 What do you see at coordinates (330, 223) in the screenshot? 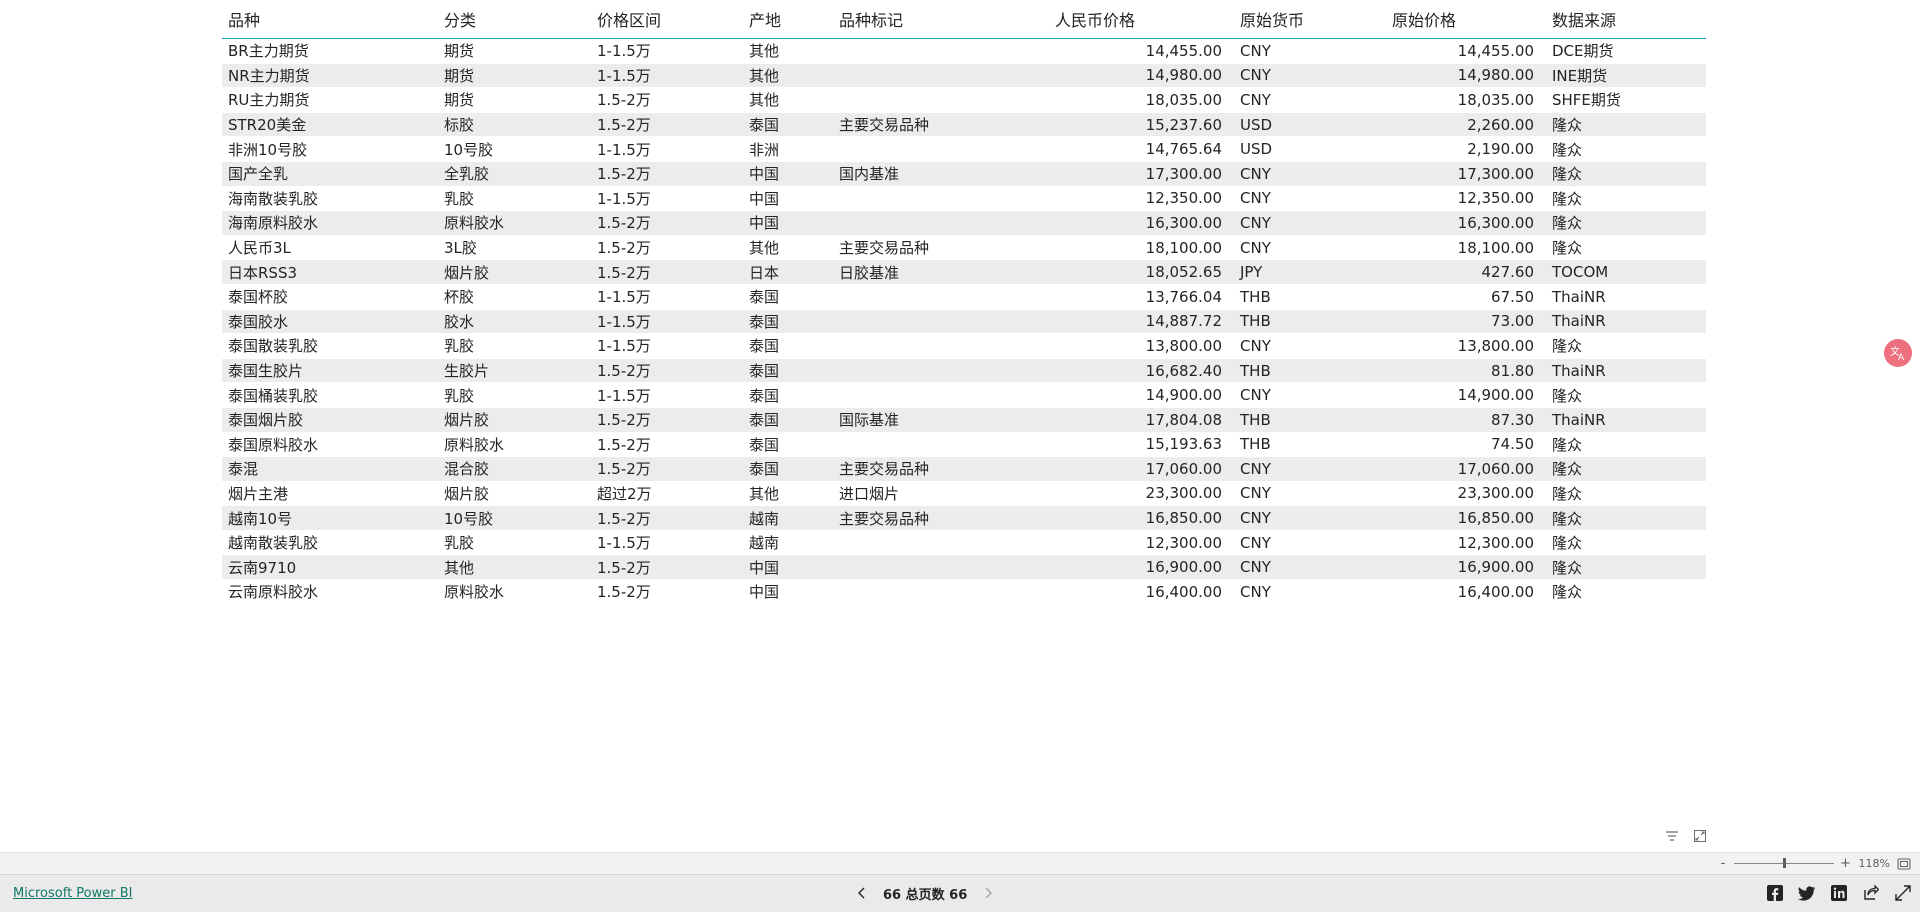
I see `table-cell: 海南原料胶水` at bounding box center [330, 223].